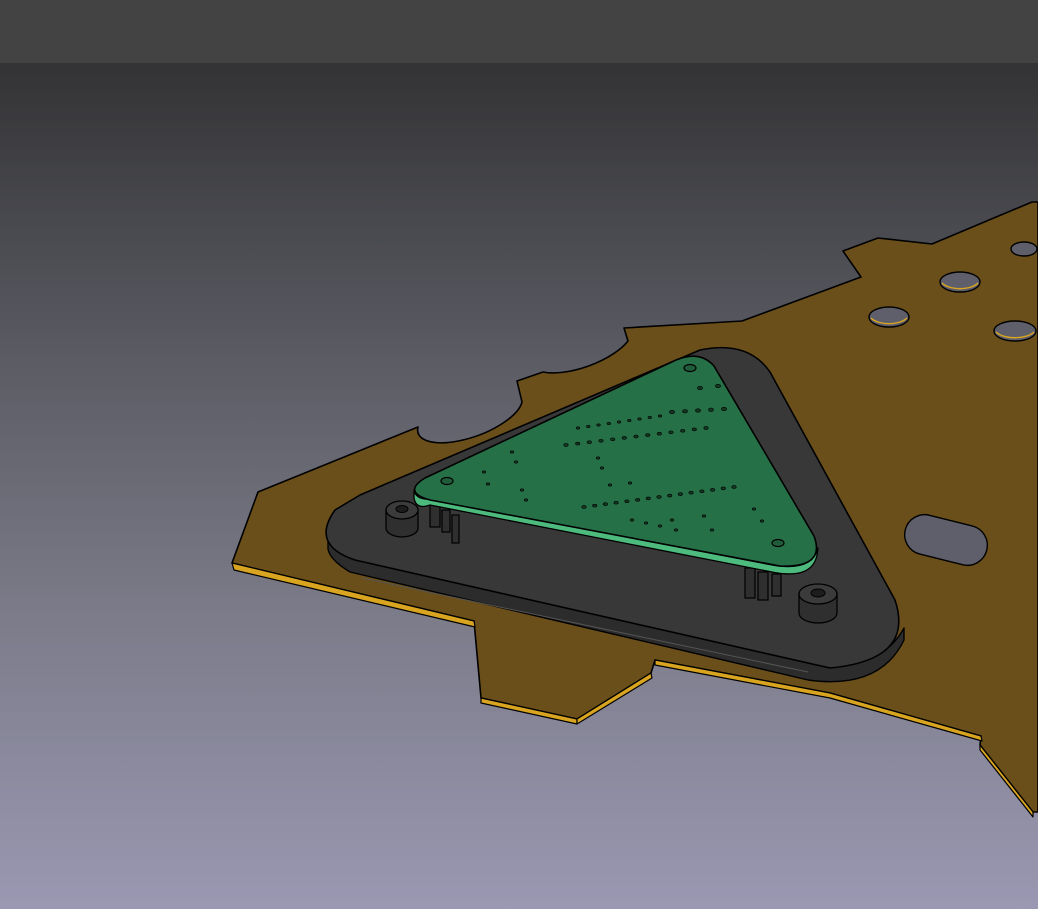  Describe the element at coordinates (818, 603) in the screenshot. I see `standoff-right` at that location.